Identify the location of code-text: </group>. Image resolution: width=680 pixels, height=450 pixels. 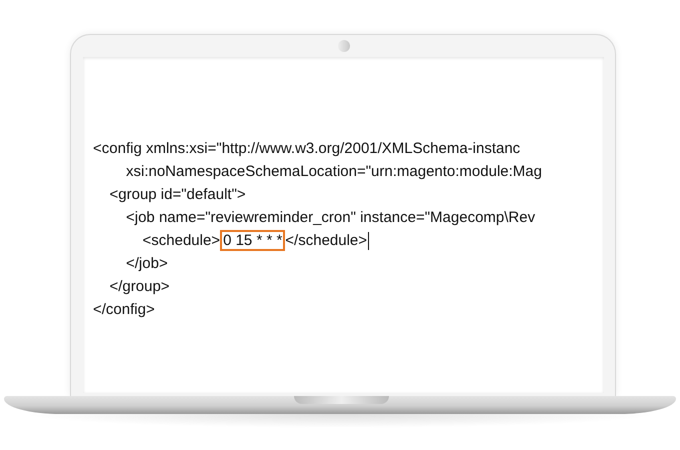
(140, 287).